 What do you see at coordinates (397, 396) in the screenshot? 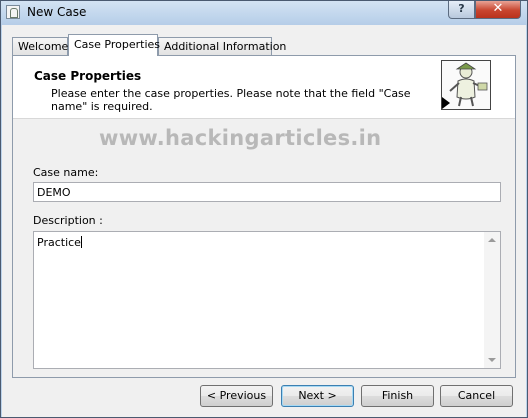
I see `finish-button: Finish` at bounding box center [397, 396].